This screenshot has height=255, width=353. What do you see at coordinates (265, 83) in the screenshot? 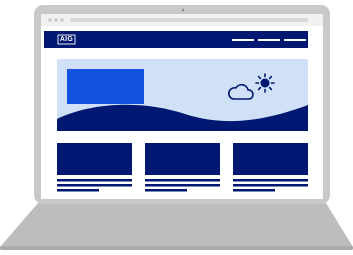
I see `sun-icon` at bounding box center [265, 83].